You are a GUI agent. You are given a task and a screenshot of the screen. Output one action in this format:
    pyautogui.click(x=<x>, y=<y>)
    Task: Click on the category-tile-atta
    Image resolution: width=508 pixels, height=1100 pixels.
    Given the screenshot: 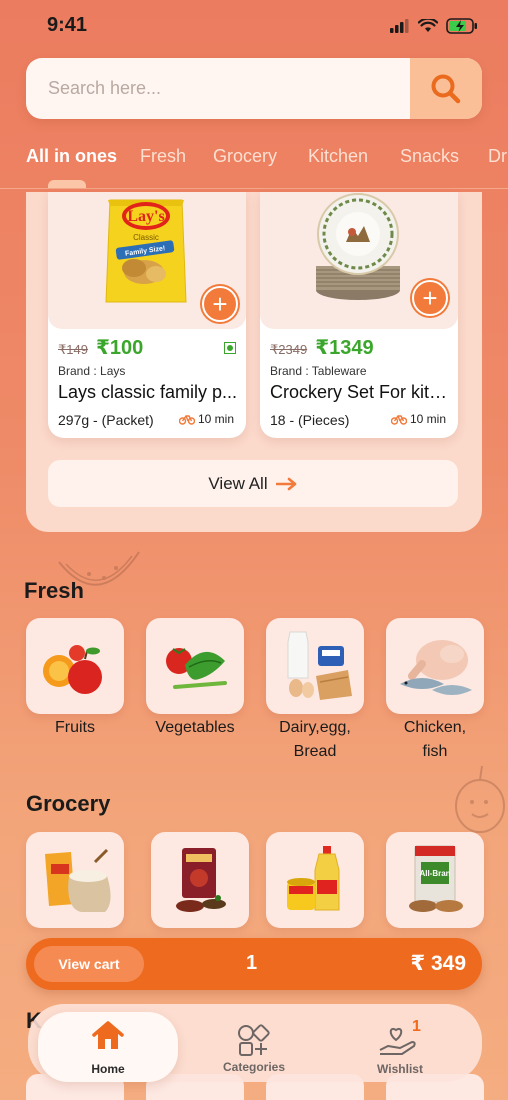 What is the action you would take?
    pyautogui.click(x=75, y=880)
    